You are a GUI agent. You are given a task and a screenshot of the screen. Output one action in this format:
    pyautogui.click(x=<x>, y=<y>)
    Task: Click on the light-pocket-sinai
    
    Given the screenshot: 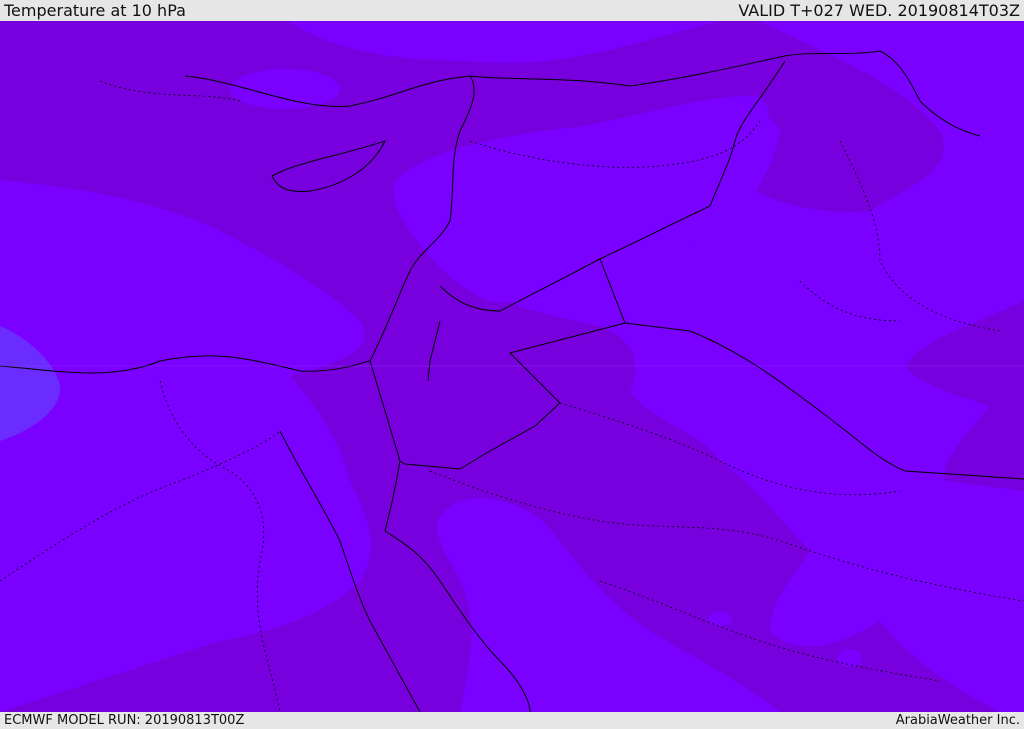 What is the action you would take?
    pyautogui.click(x=575, y=621)
    